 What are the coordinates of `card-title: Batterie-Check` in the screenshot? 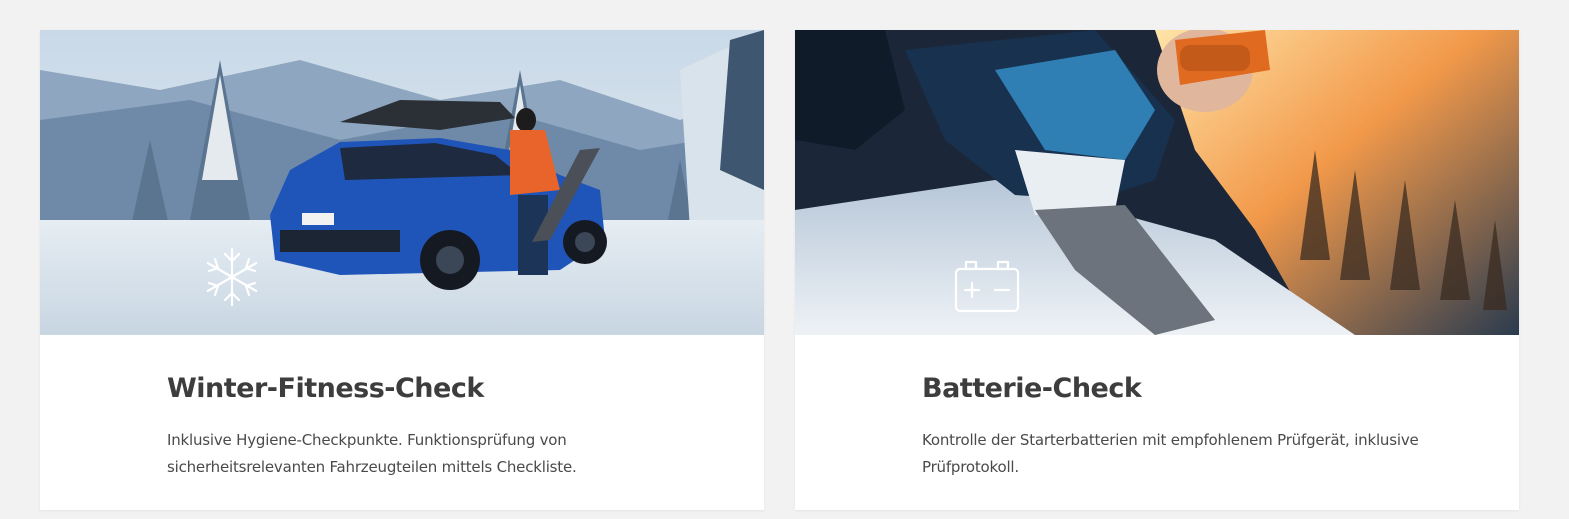 It's located at (1202, 389).